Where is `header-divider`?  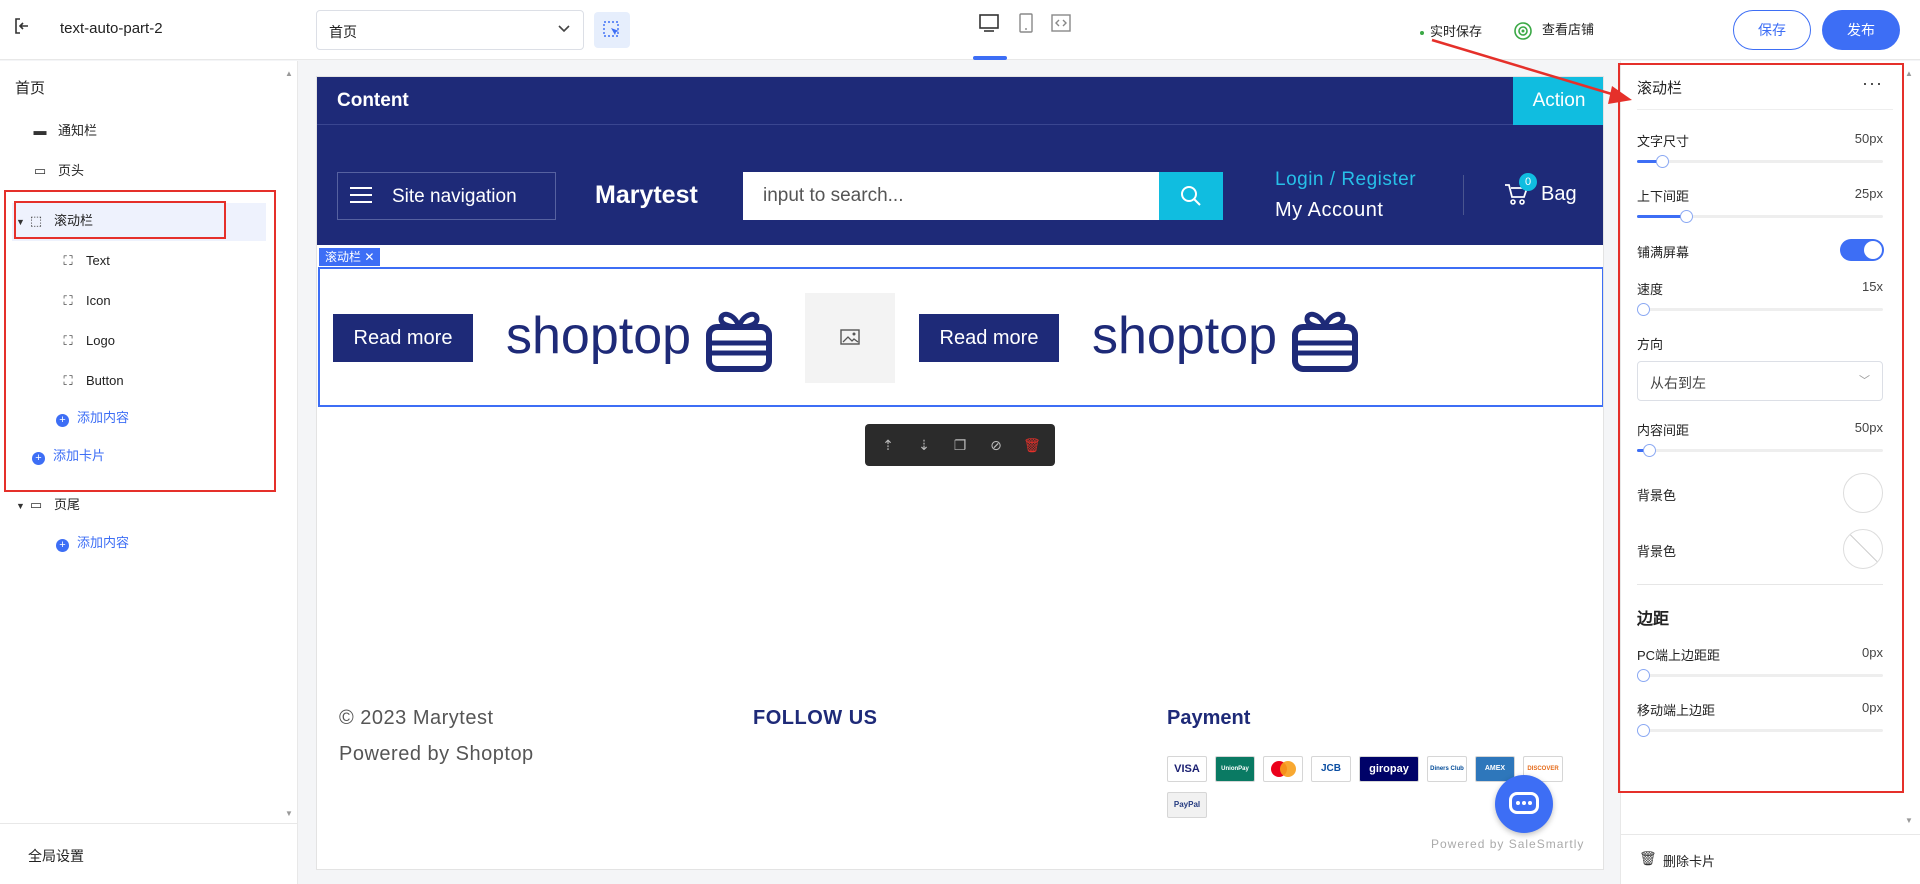 header-divider is located at coordinates (1463, 195).